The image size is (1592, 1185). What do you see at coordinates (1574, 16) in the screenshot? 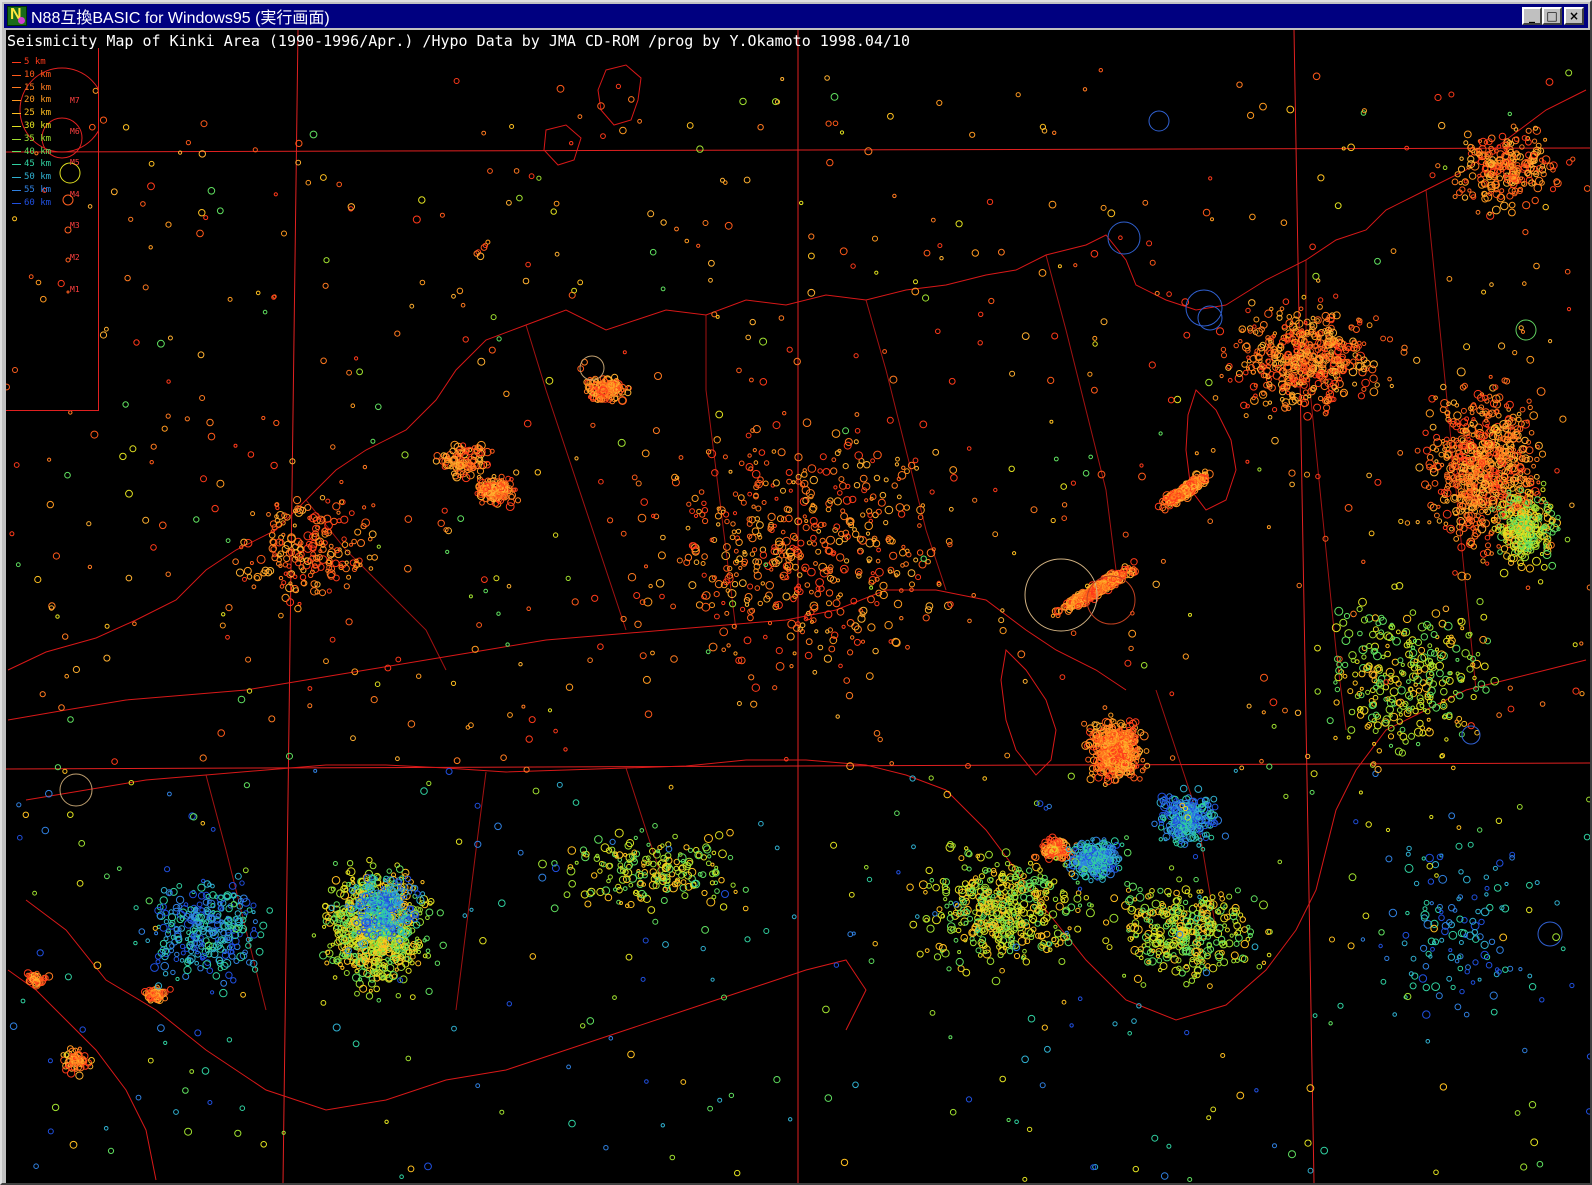
I see `close-button: ×` at bounding box center [1574, 16].